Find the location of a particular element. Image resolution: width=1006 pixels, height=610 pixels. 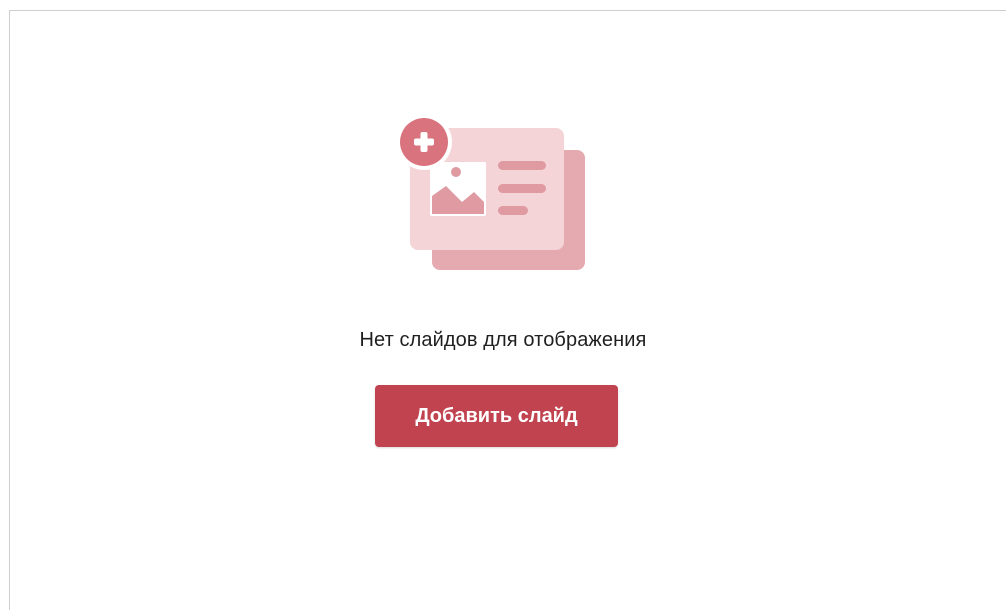

empty-state-message: Нет слайдов для отображения is located at coordinates (503, 340).